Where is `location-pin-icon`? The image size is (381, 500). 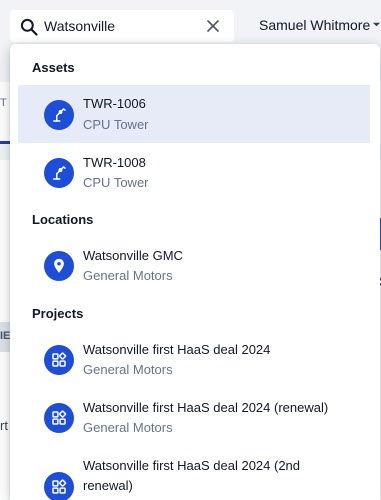 location-pin-icon is located at coordinates (59, 266).